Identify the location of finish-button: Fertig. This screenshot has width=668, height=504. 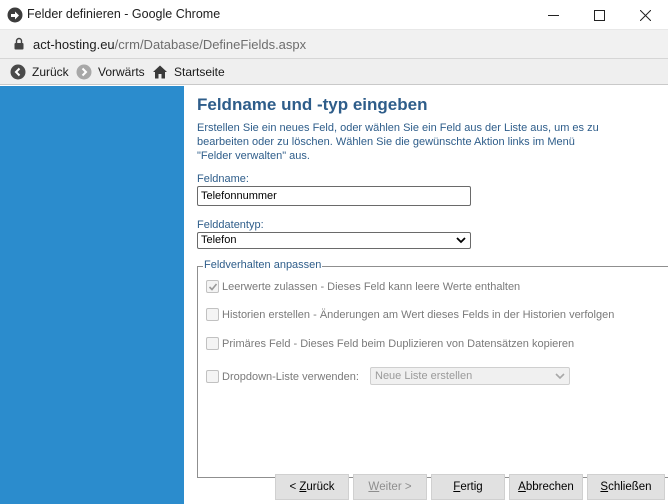
(468, 487).